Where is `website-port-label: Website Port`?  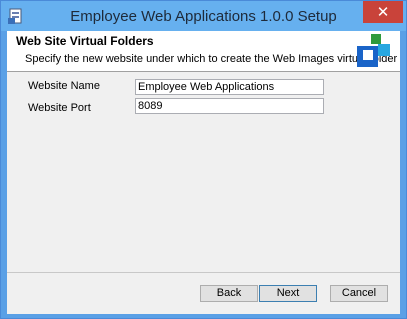 website-port-label: Website Port is located at coordinates (59, 108).